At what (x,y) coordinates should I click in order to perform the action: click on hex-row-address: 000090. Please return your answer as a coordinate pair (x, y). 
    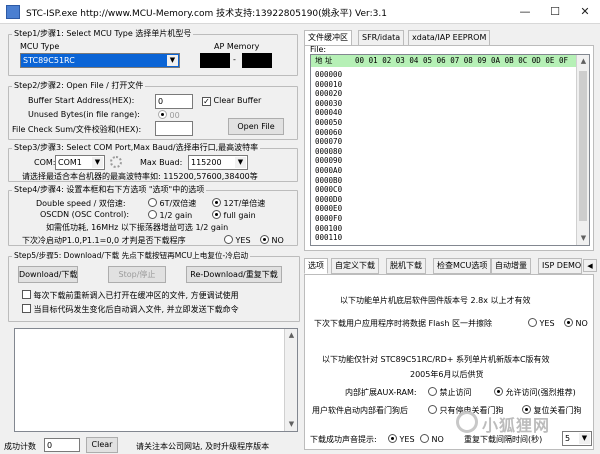
    Looking at the image, I should click on (329, 161).